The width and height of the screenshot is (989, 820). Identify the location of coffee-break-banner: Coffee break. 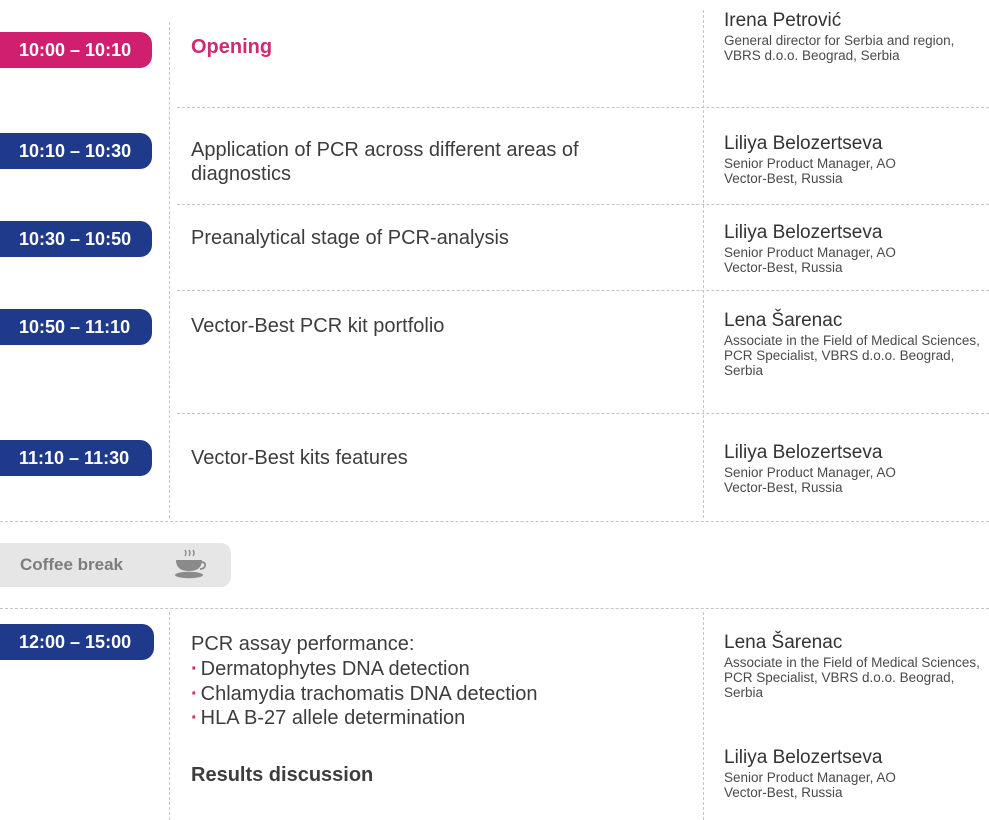
(115, 565).